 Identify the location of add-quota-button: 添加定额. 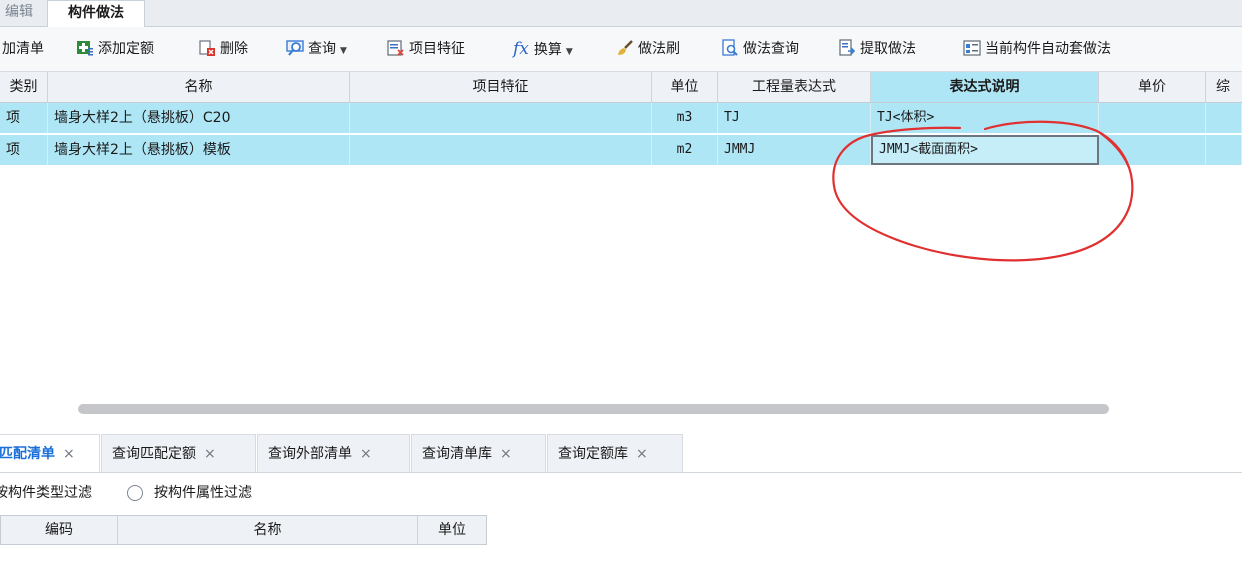
(115, 49).